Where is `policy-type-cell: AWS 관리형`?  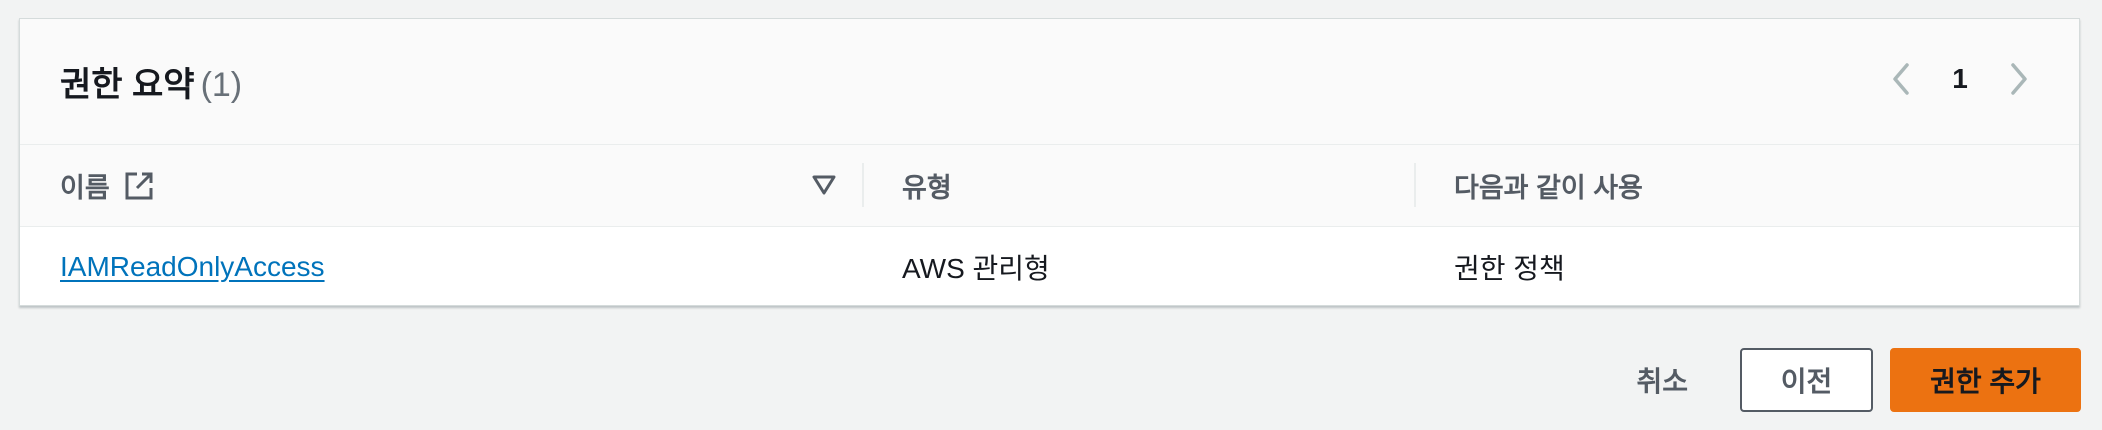 policy-type-cell: AWS 관리형 is located at coordinates (976, 268).